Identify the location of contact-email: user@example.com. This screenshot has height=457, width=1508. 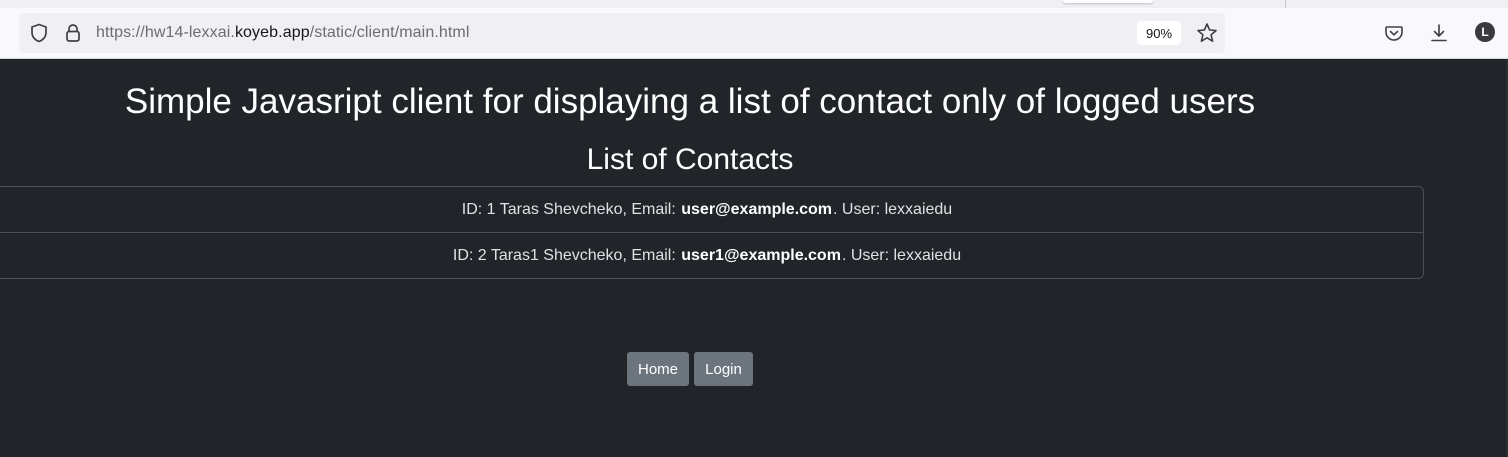
(757, 209).